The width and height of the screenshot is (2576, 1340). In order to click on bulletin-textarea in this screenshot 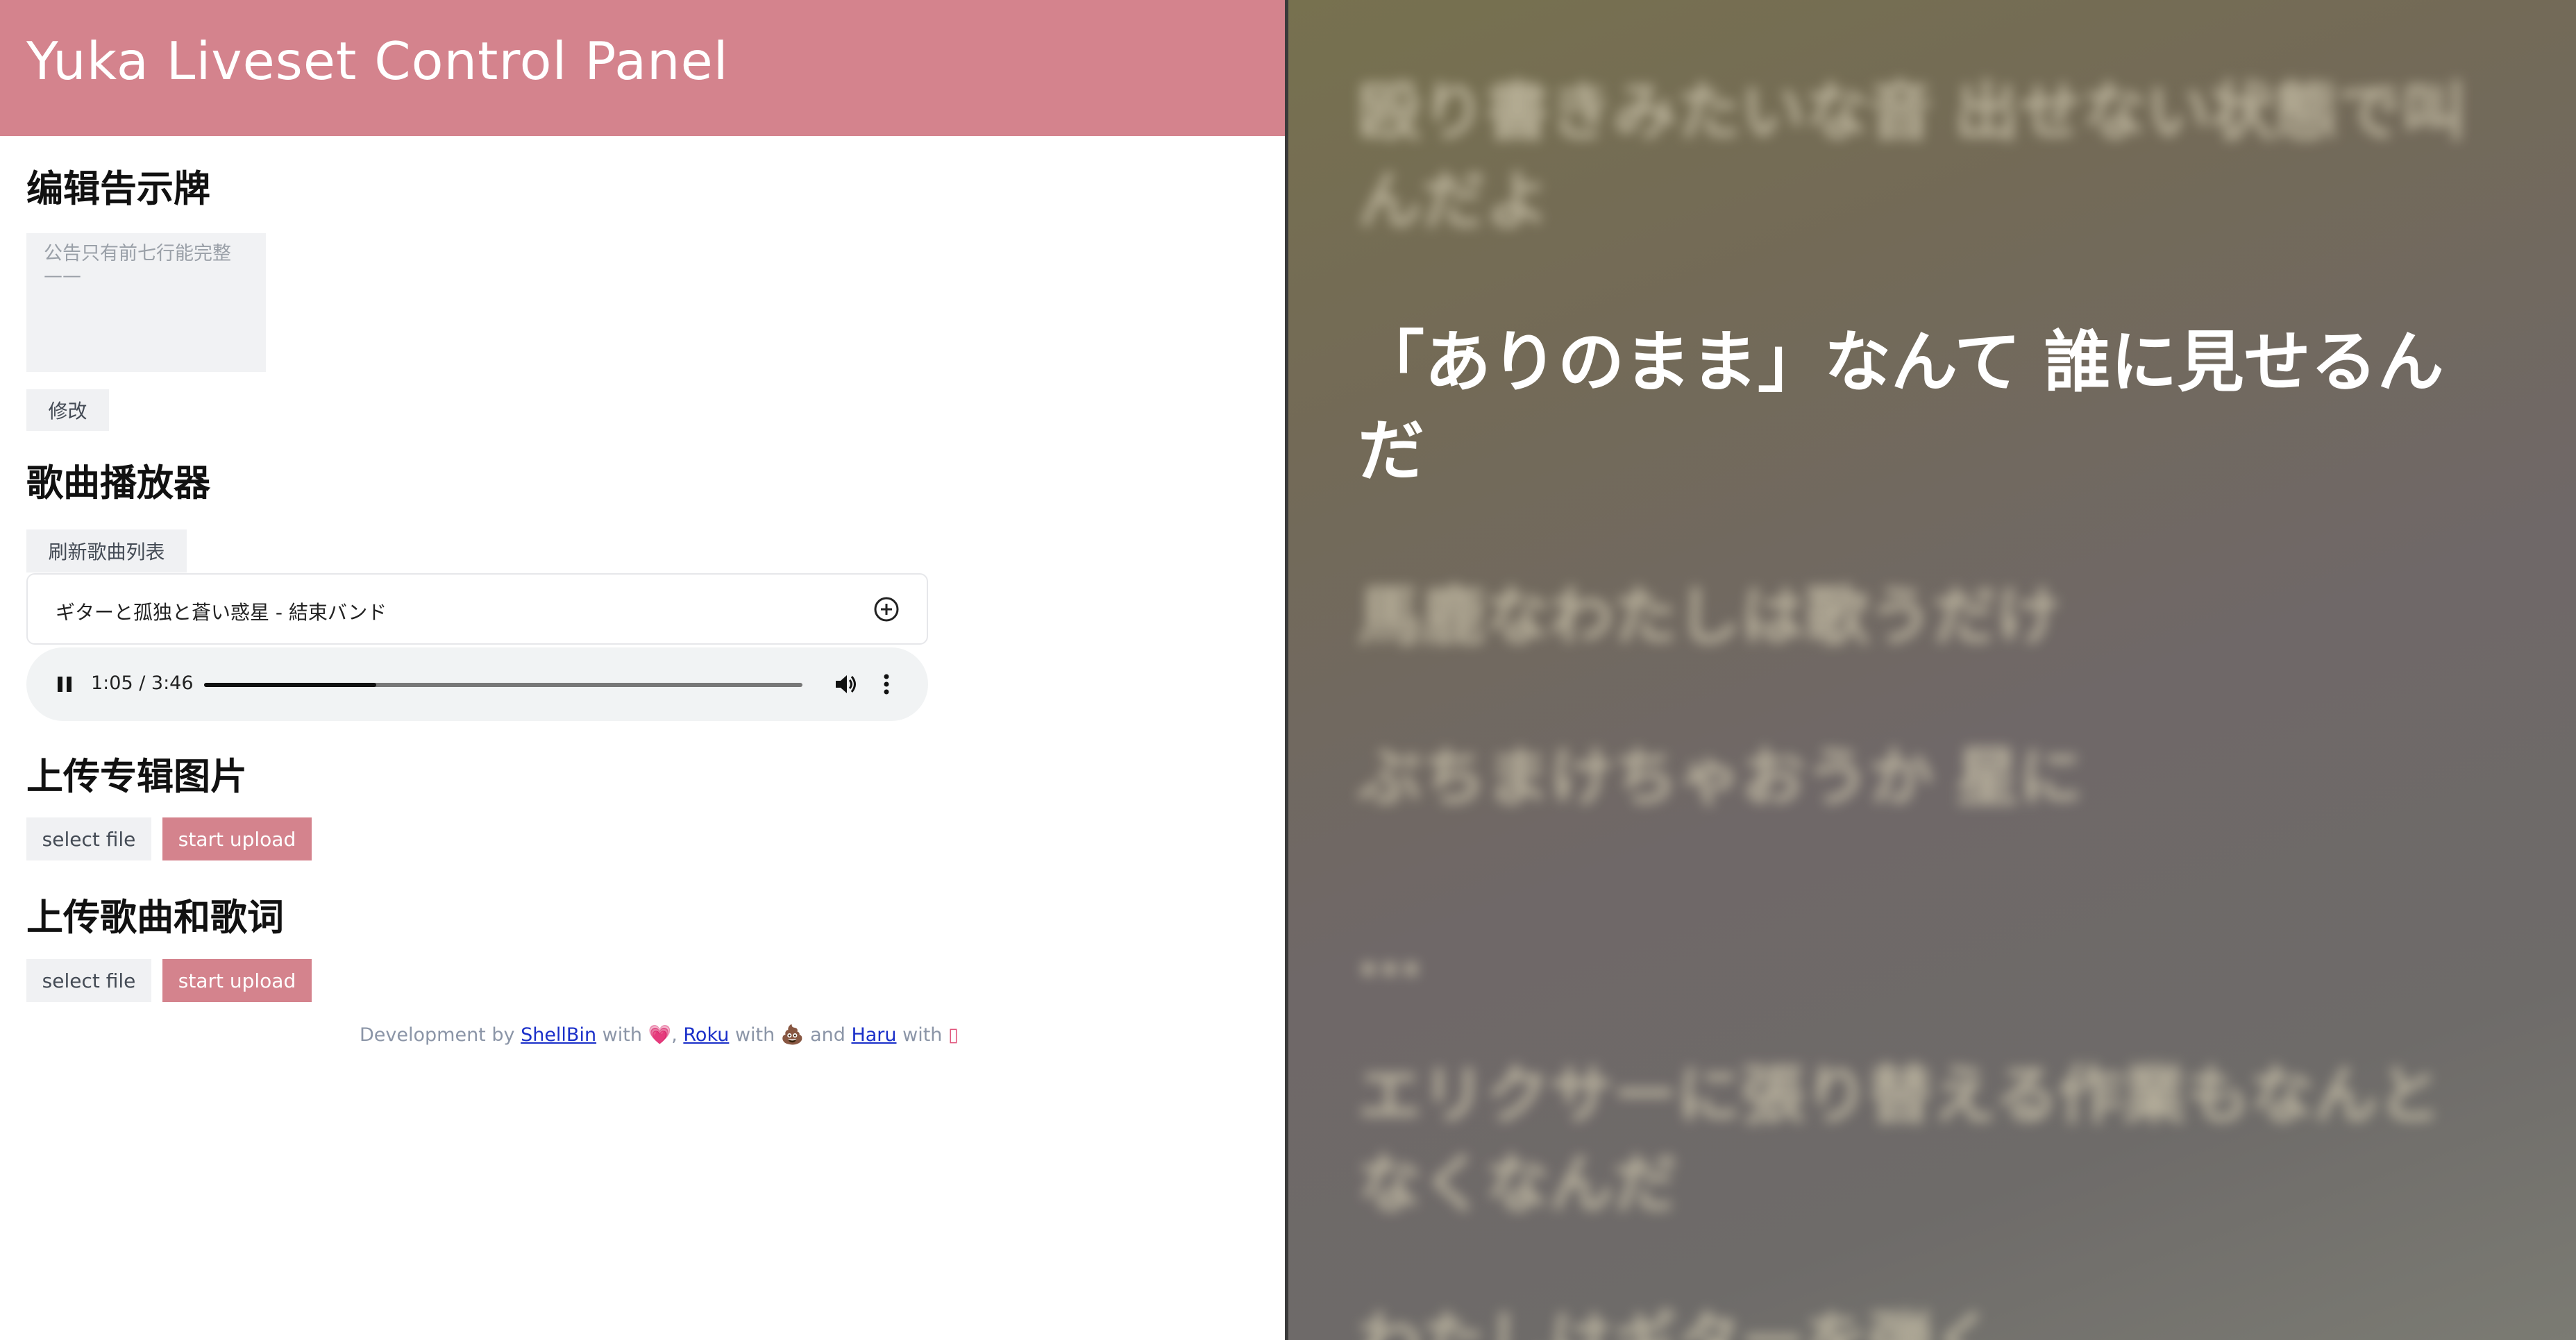, I will do `click(146, 302)`.